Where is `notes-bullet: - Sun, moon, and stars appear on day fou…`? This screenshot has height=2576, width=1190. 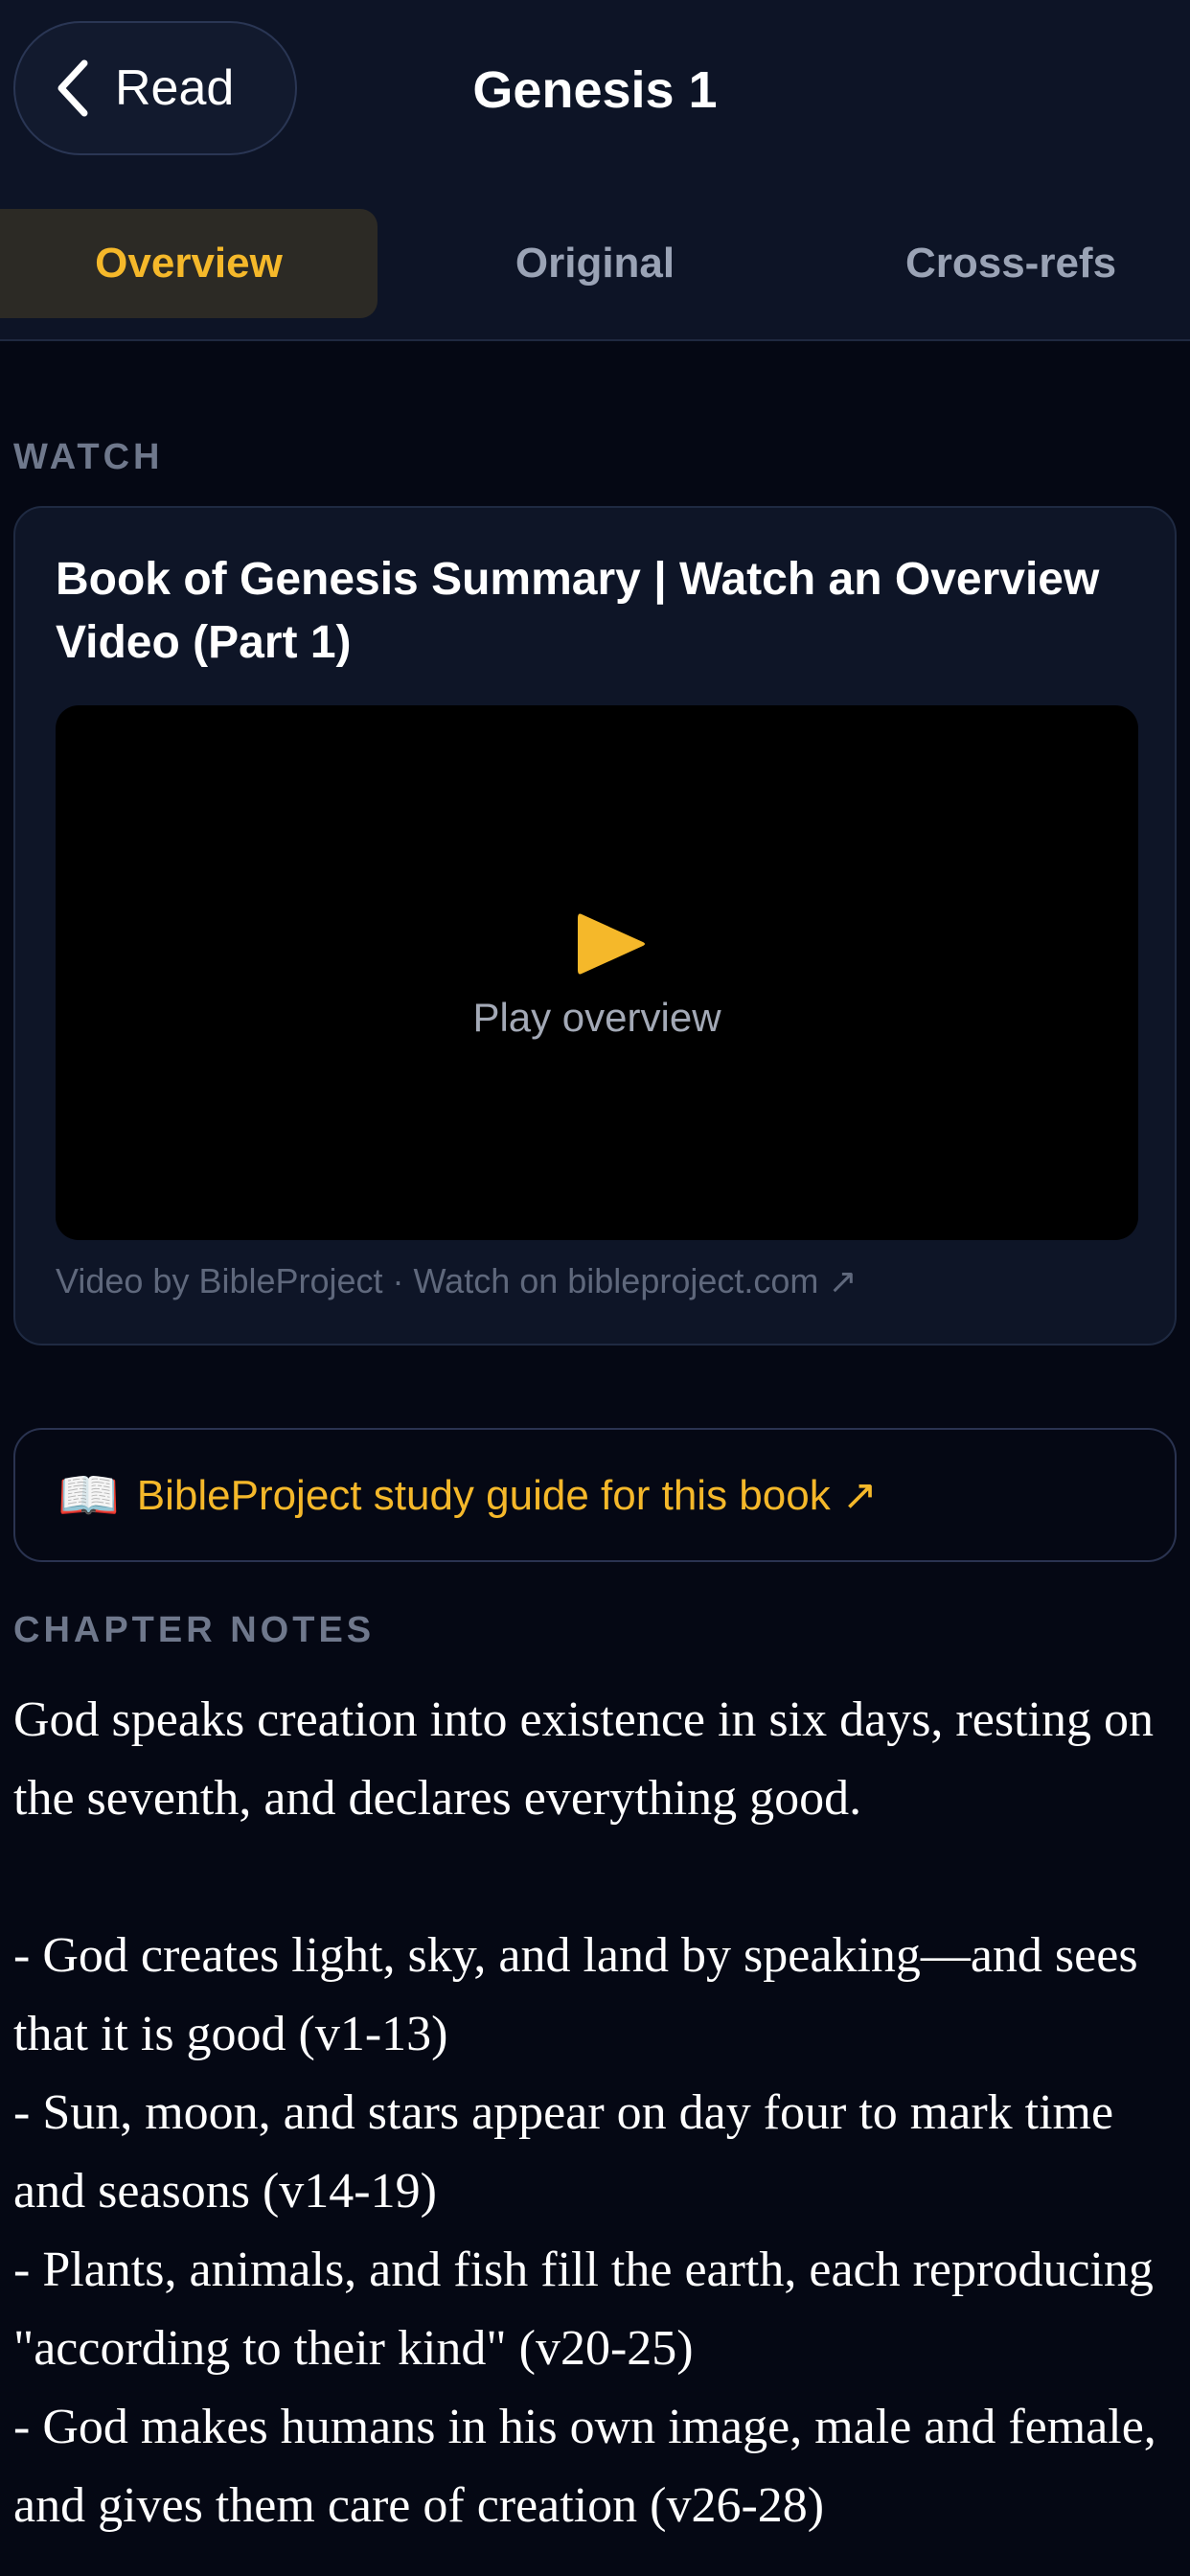
notes-bullet: - Sun, moon, and stars appear on day fou… is located at coordinates (563, 2152).